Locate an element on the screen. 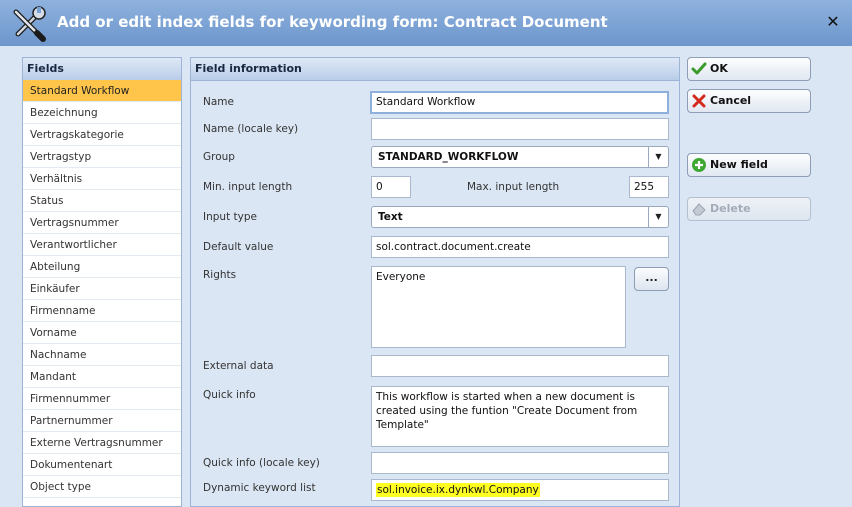  plus-circle-icon is located at coordinates (699, 165).